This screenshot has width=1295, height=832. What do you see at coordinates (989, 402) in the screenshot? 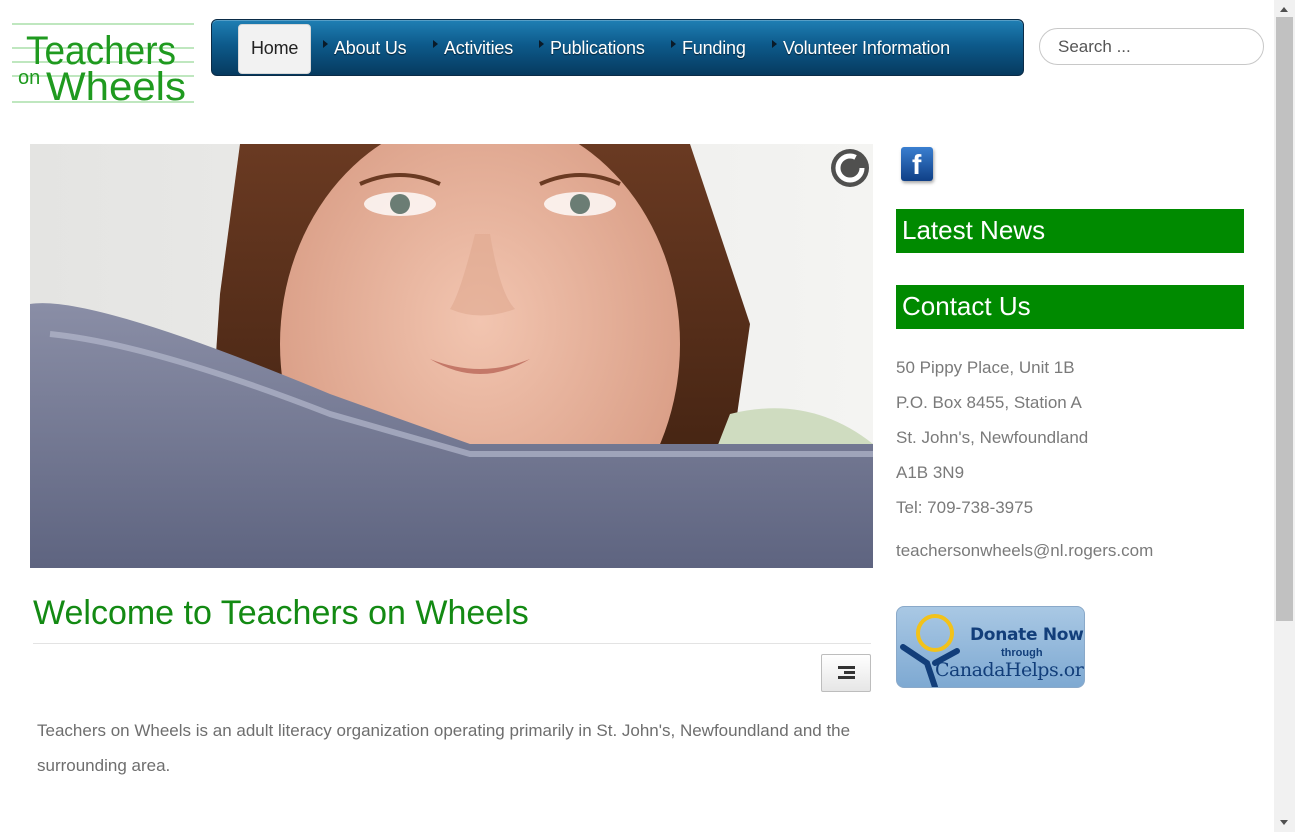
I see `contact-address-line2: P.O. Box 8455, Station A` at bounding box center [989, 402].